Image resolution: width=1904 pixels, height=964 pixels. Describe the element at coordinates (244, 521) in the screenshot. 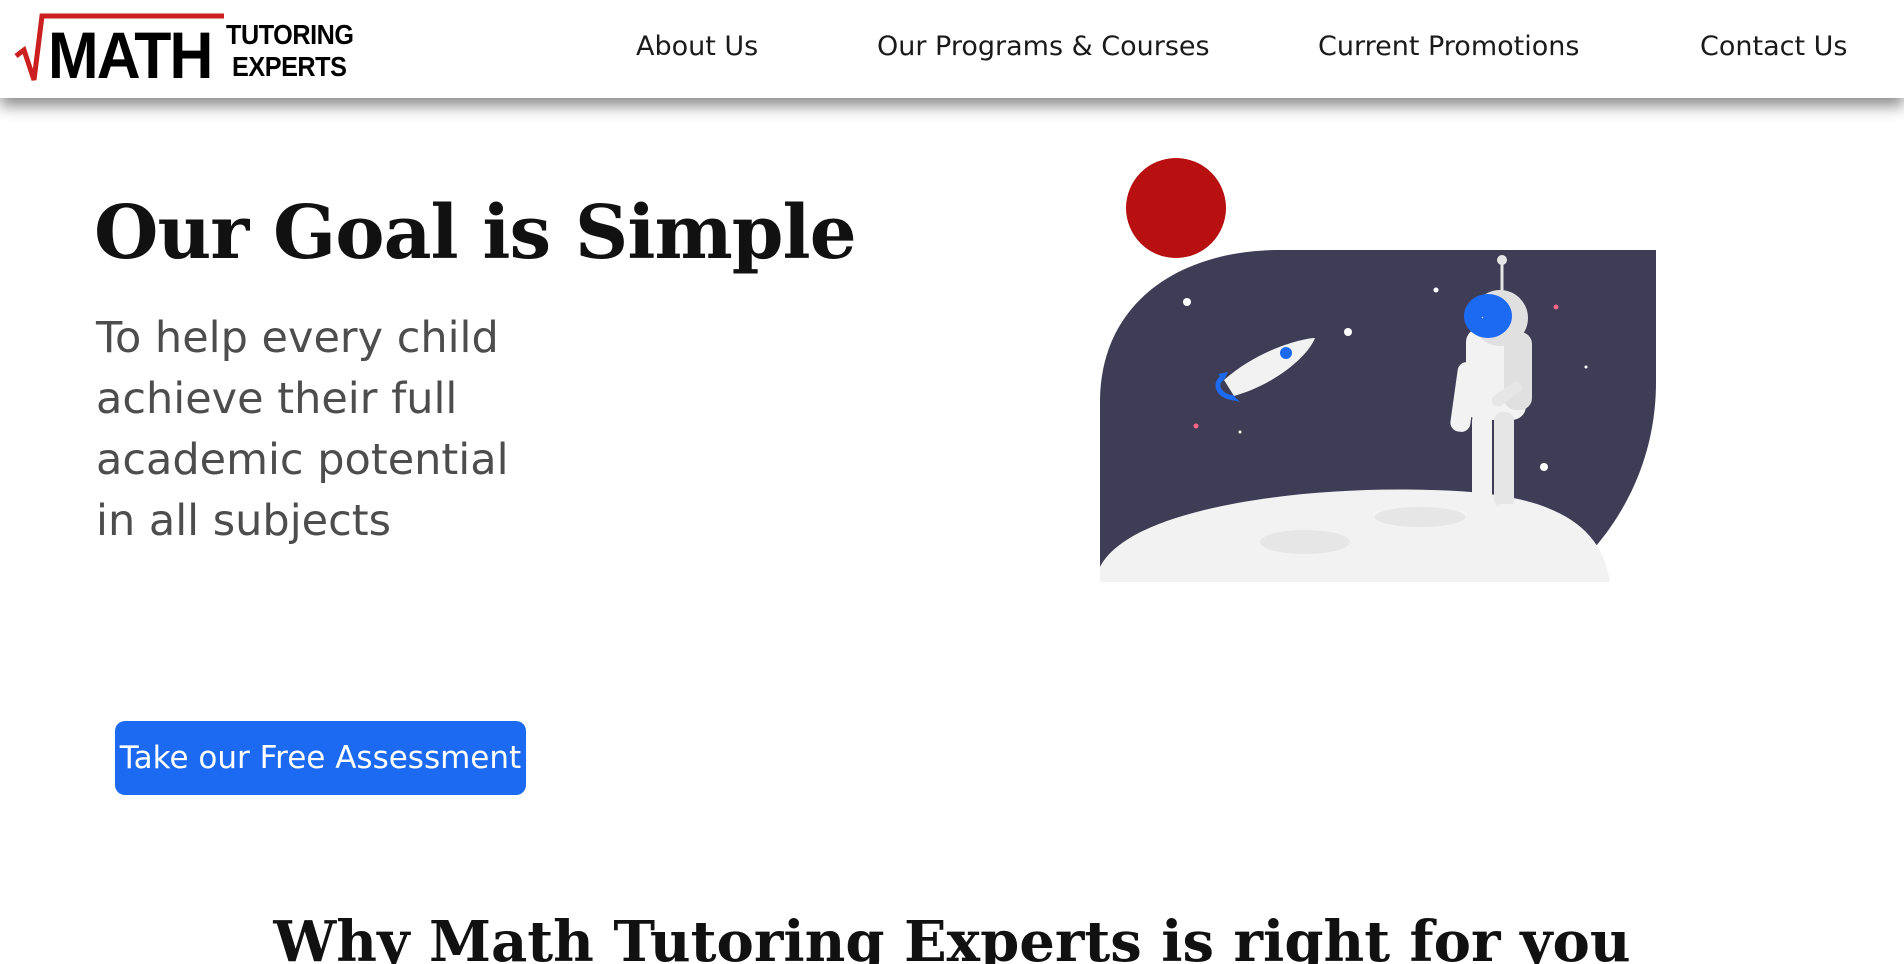

I see `hero-subtitle-line: in all subjects` at that location.